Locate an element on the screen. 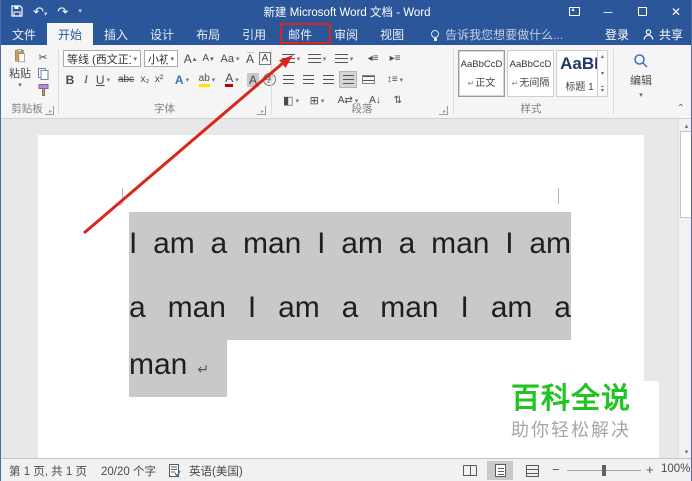  styles-gallery-scroll: ▴ ▾ ▾ is located at coordinates (602, 73).